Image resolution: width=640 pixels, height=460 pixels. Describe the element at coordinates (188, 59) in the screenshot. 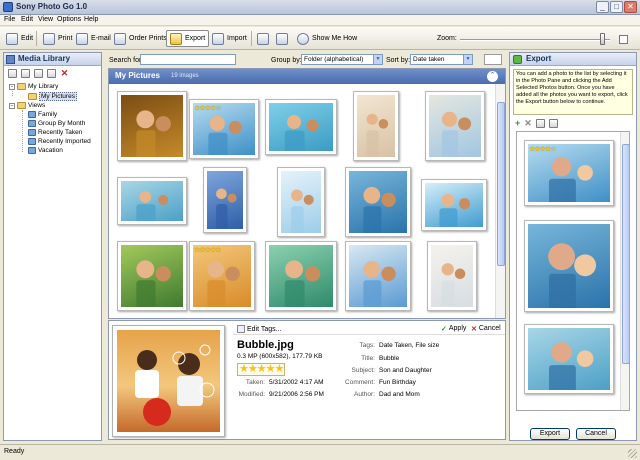

I see `search-input` at that location.